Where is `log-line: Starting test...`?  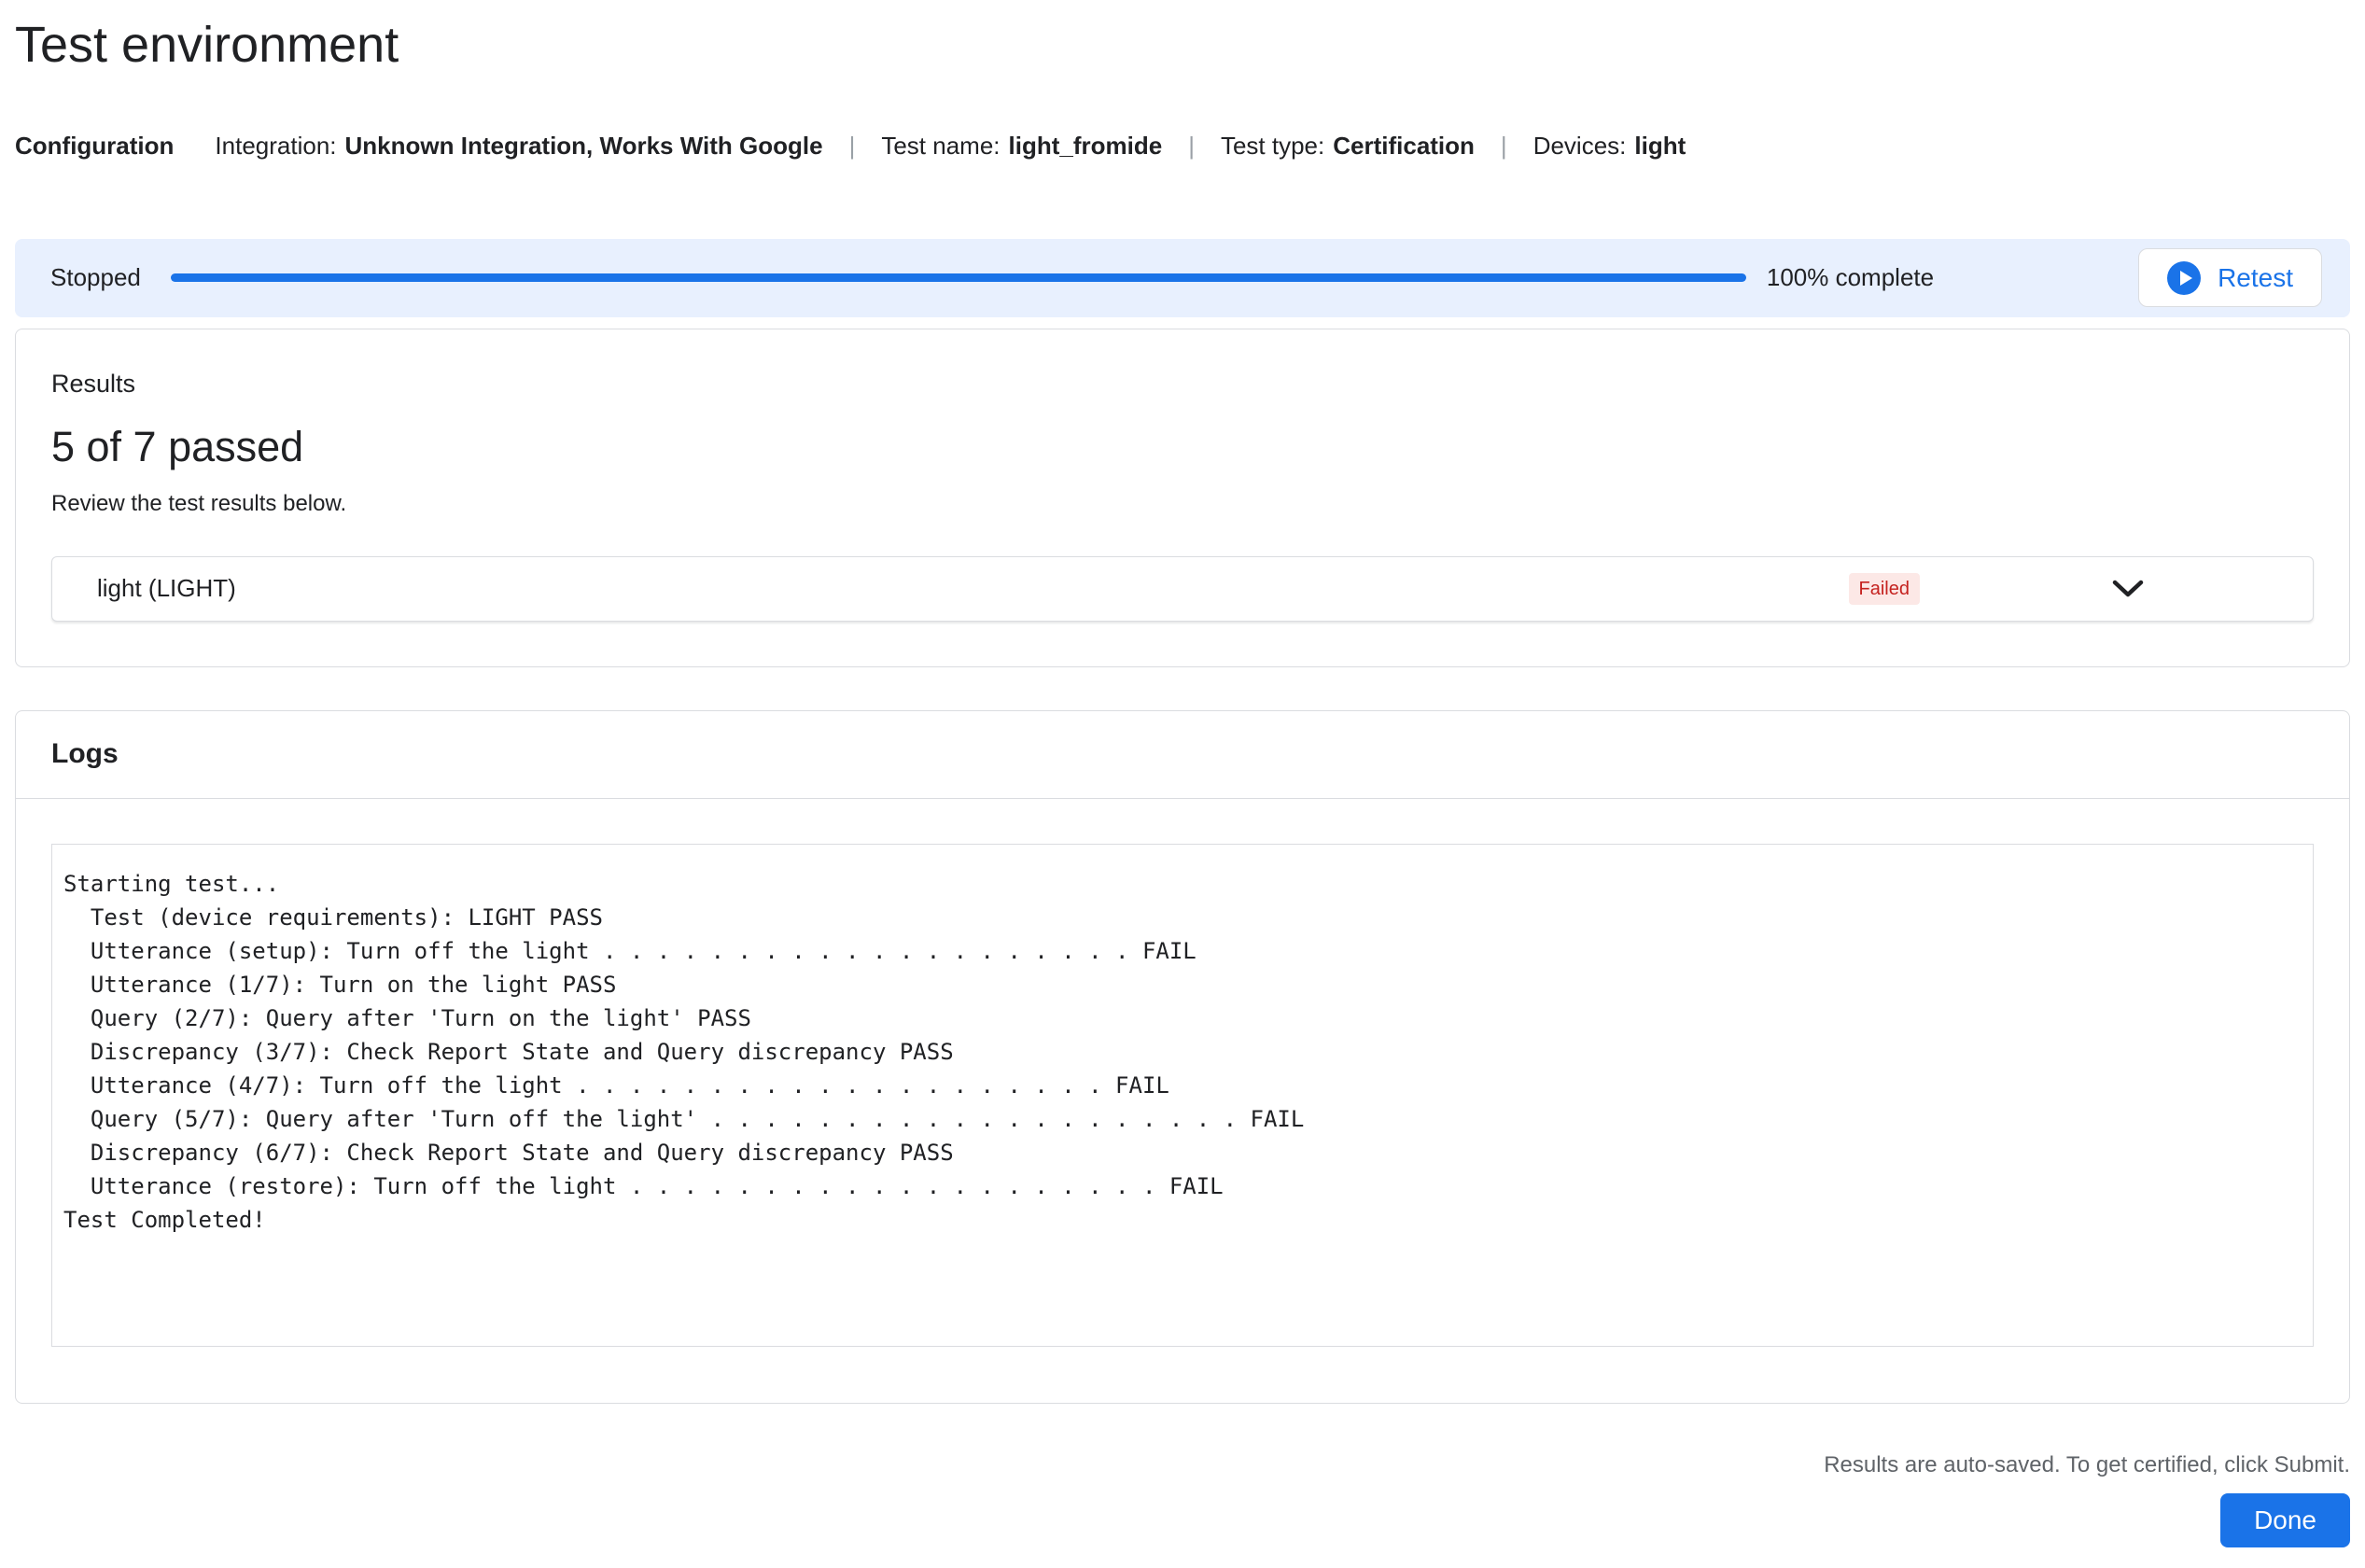
log-line: Starting test... is located at coordinates (172, 883).